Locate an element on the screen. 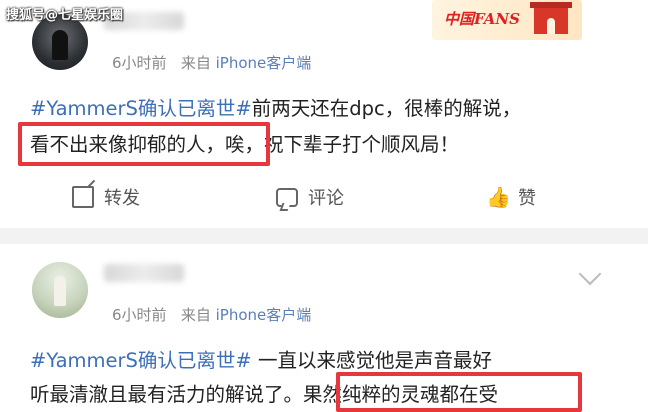 The width and height of the screenshot is (648, 412). fans-badge-text: 中国FANS is located at coordinates (482, 19).